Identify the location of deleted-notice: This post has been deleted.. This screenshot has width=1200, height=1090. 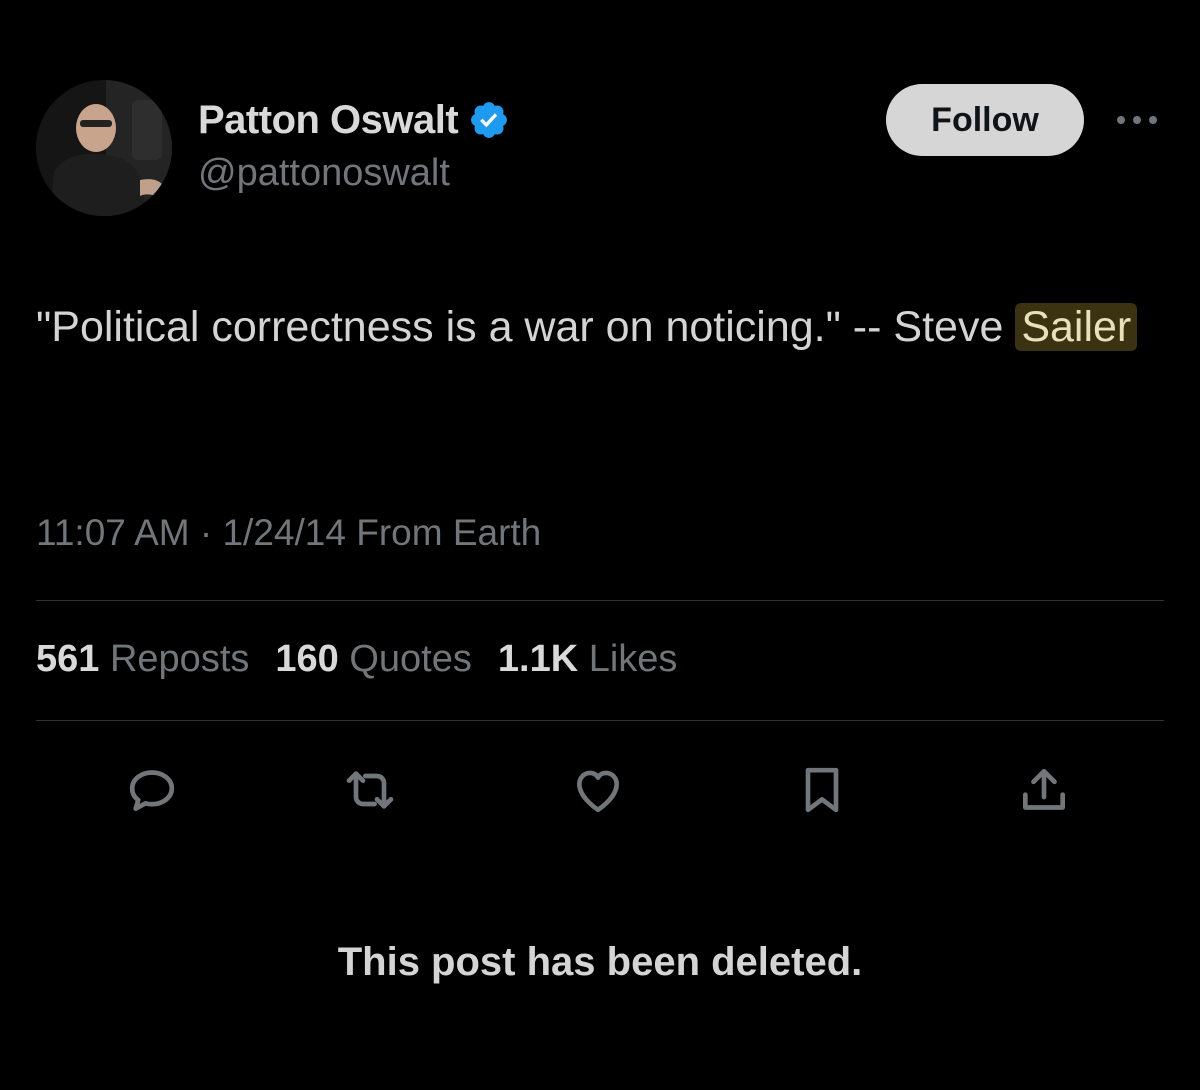
(600, 962).